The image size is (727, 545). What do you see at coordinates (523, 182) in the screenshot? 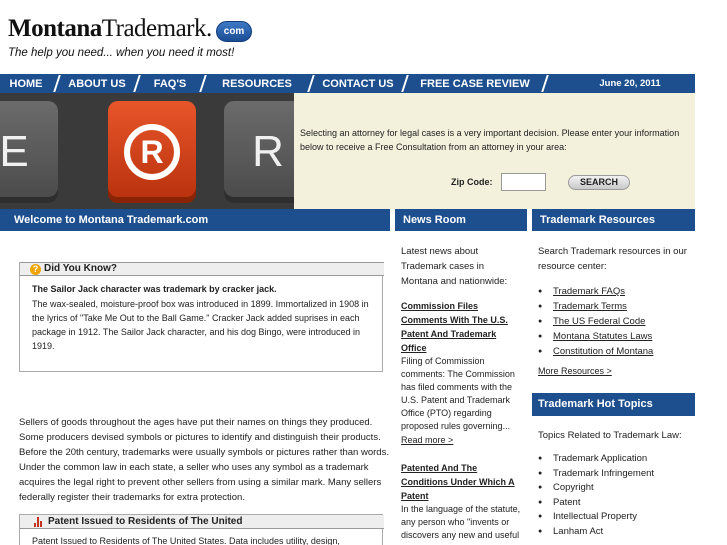
I see `zip-code-input` at bounding box center [523, 182].